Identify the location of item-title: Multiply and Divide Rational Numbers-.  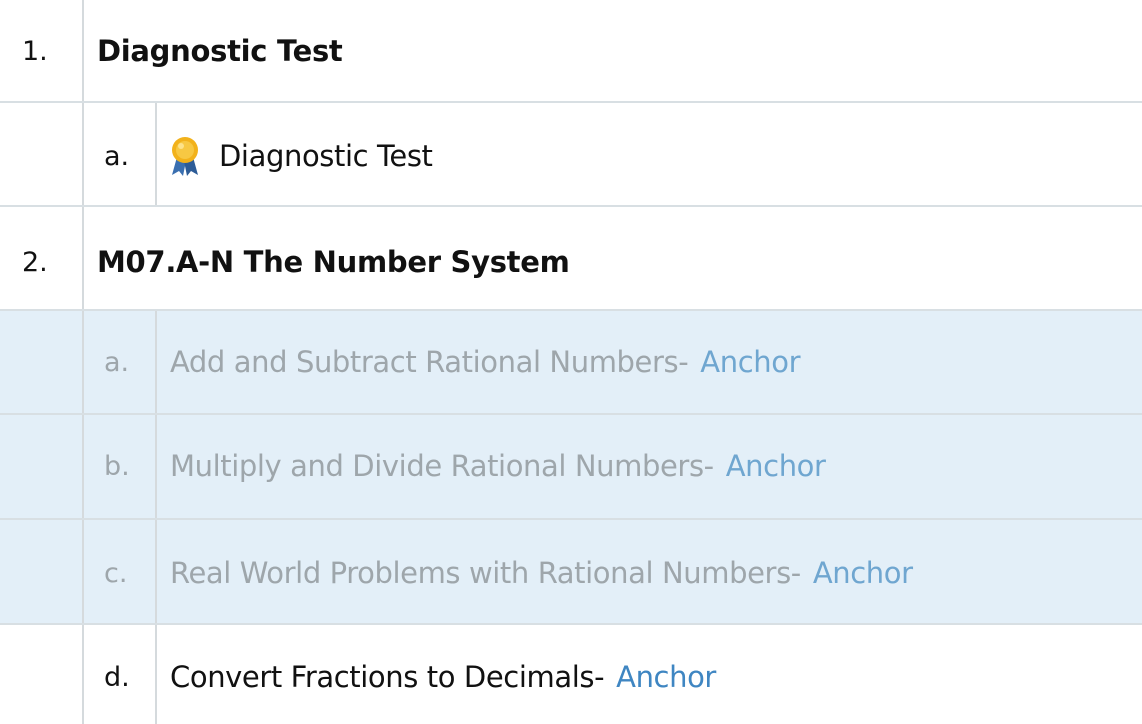
(442, 466).